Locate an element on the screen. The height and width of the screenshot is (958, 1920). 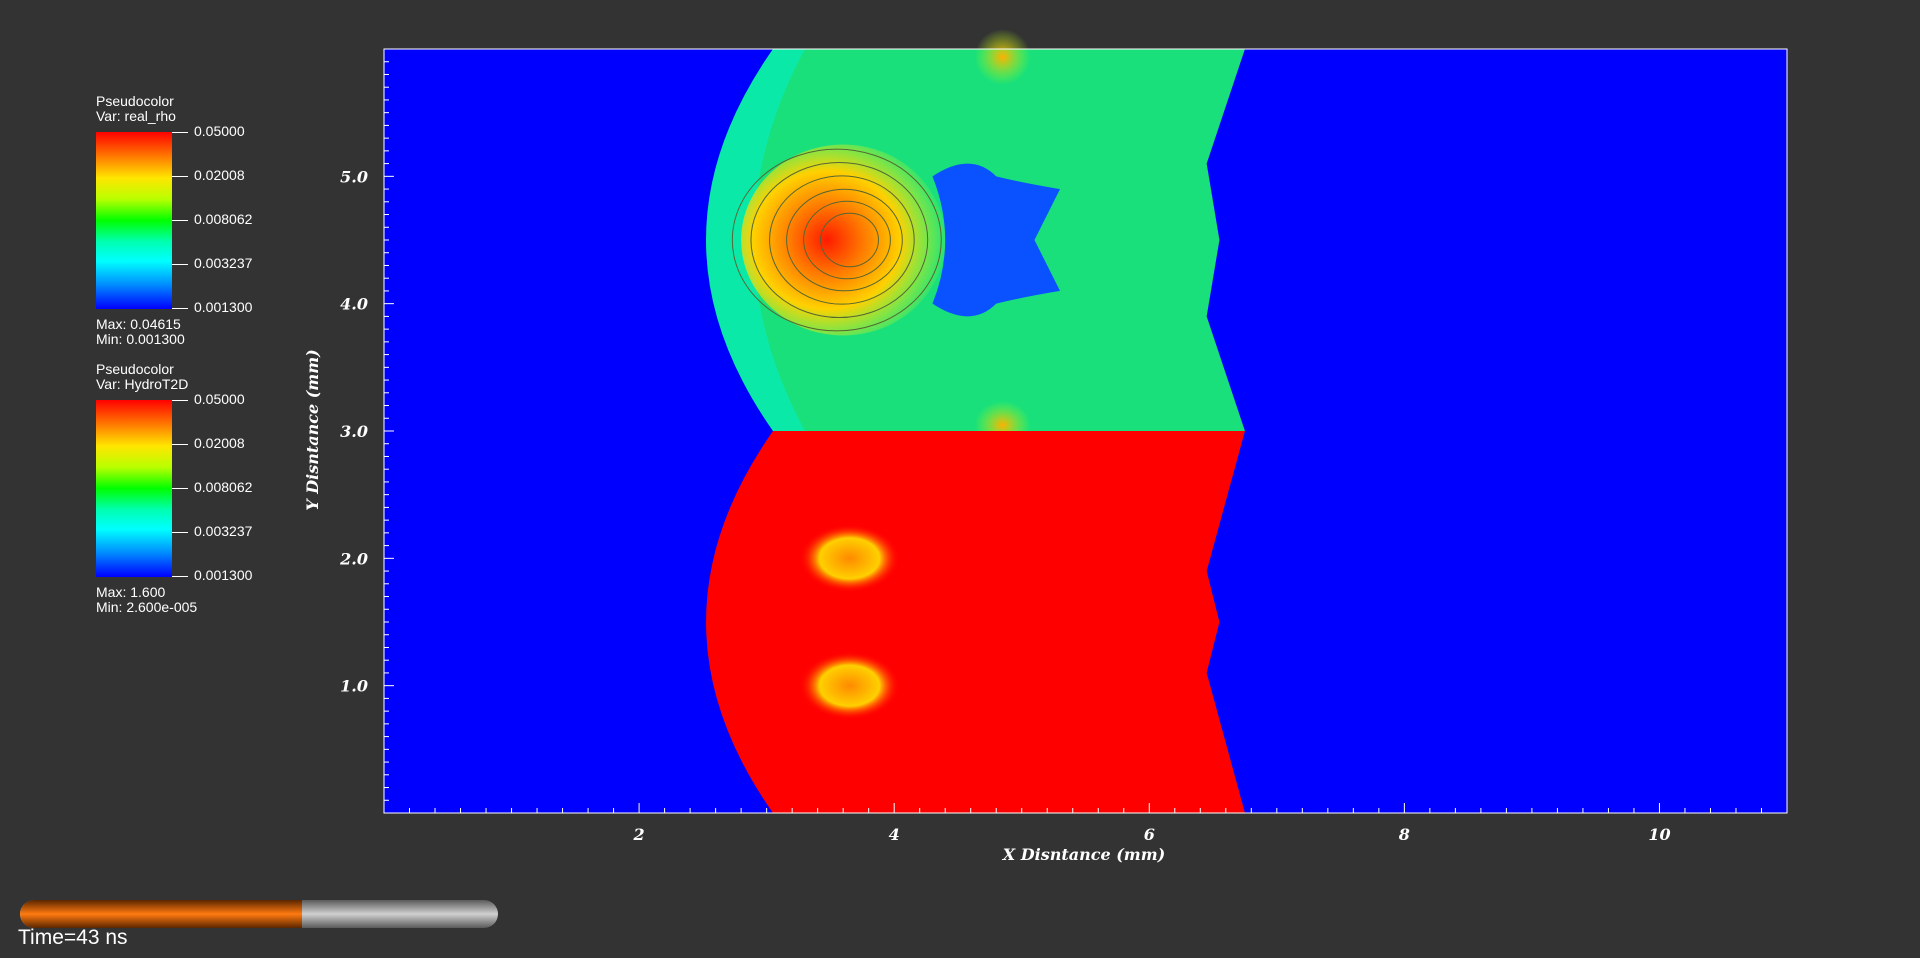
lower-temperature-region is located at coordinates (975, 622).